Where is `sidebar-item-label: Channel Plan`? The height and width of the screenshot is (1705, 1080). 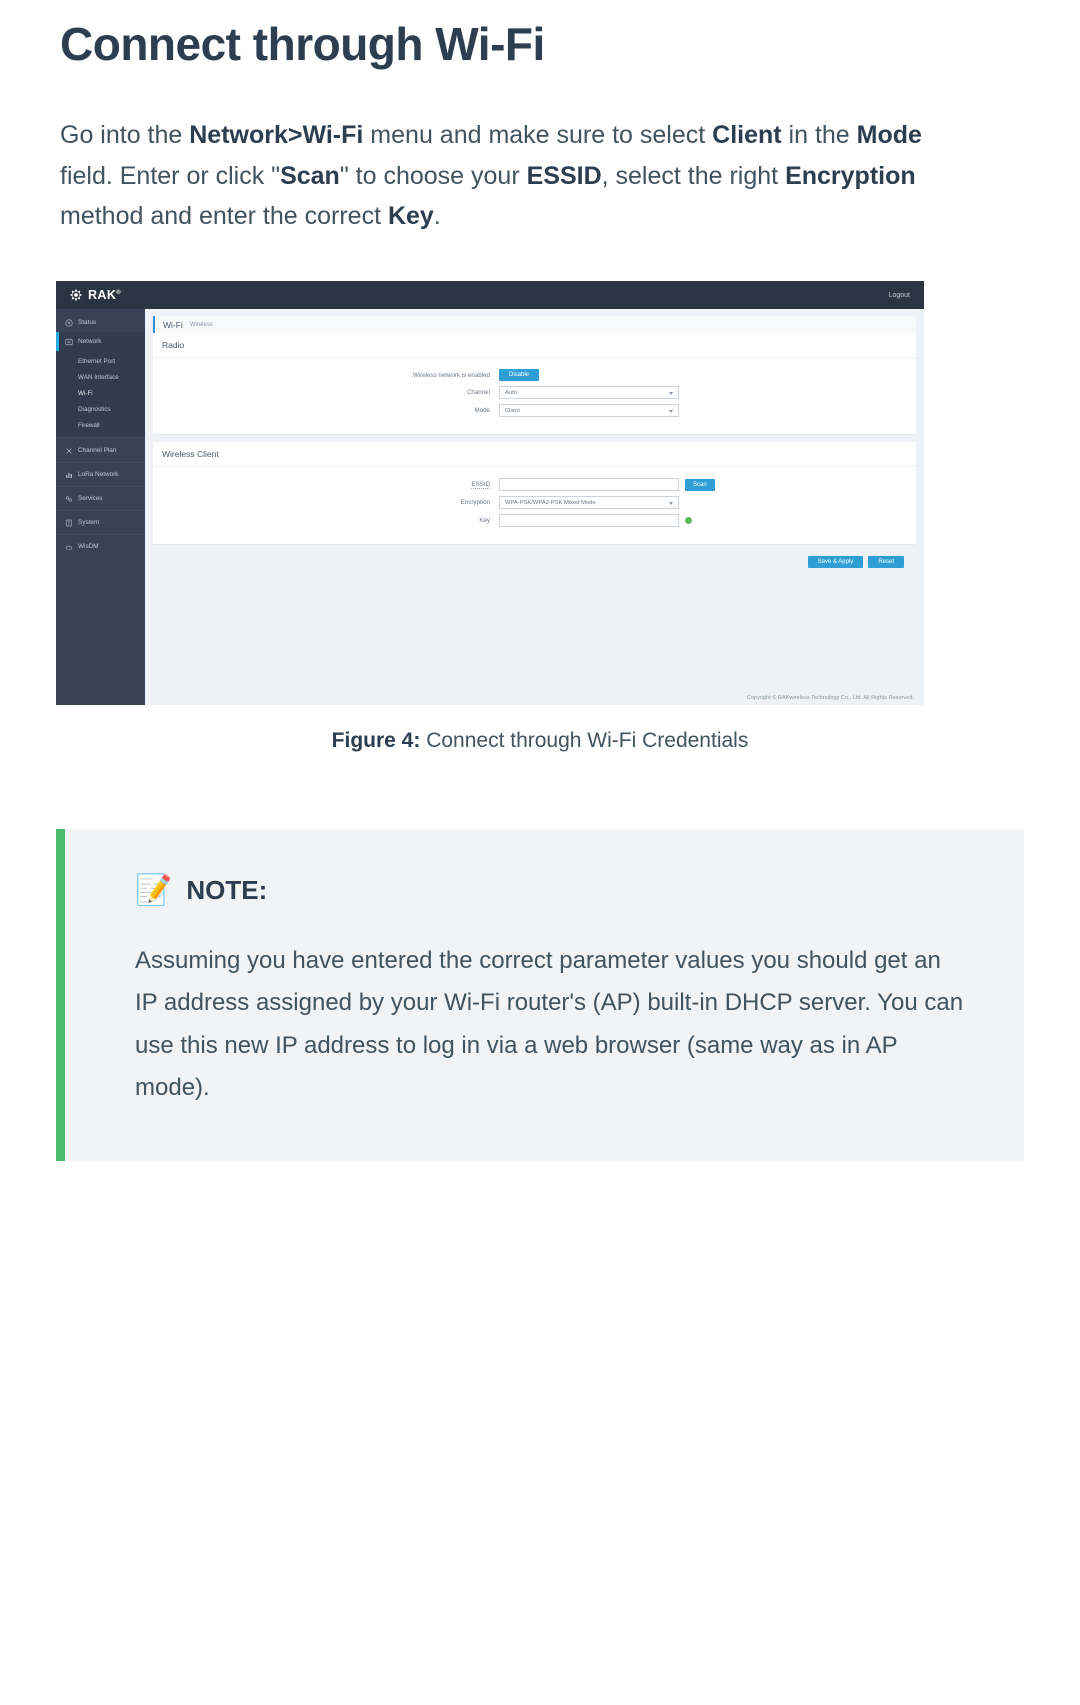
sidebar-item-label: Channel Plan is located at coordinates (97, 451).